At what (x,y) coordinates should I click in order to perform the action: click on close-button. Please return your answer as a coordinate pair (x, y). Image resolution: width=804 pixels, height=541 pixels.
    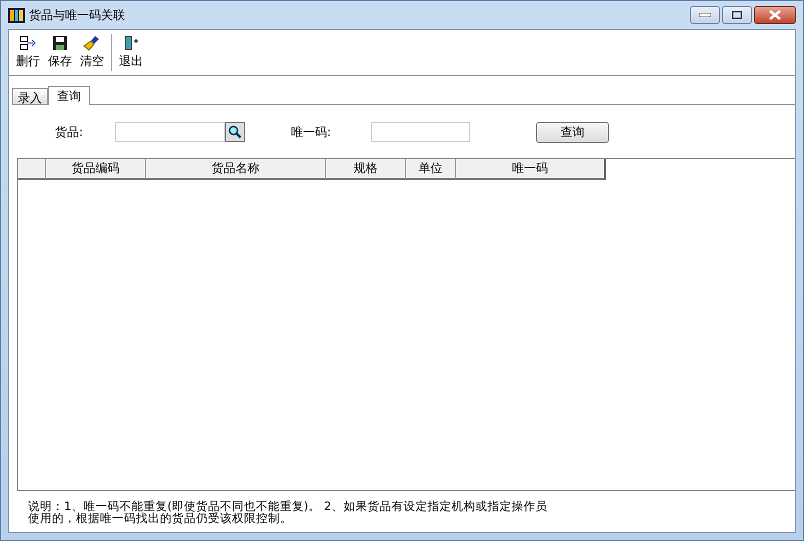
    Looking at the image, I should click on (775, 15).